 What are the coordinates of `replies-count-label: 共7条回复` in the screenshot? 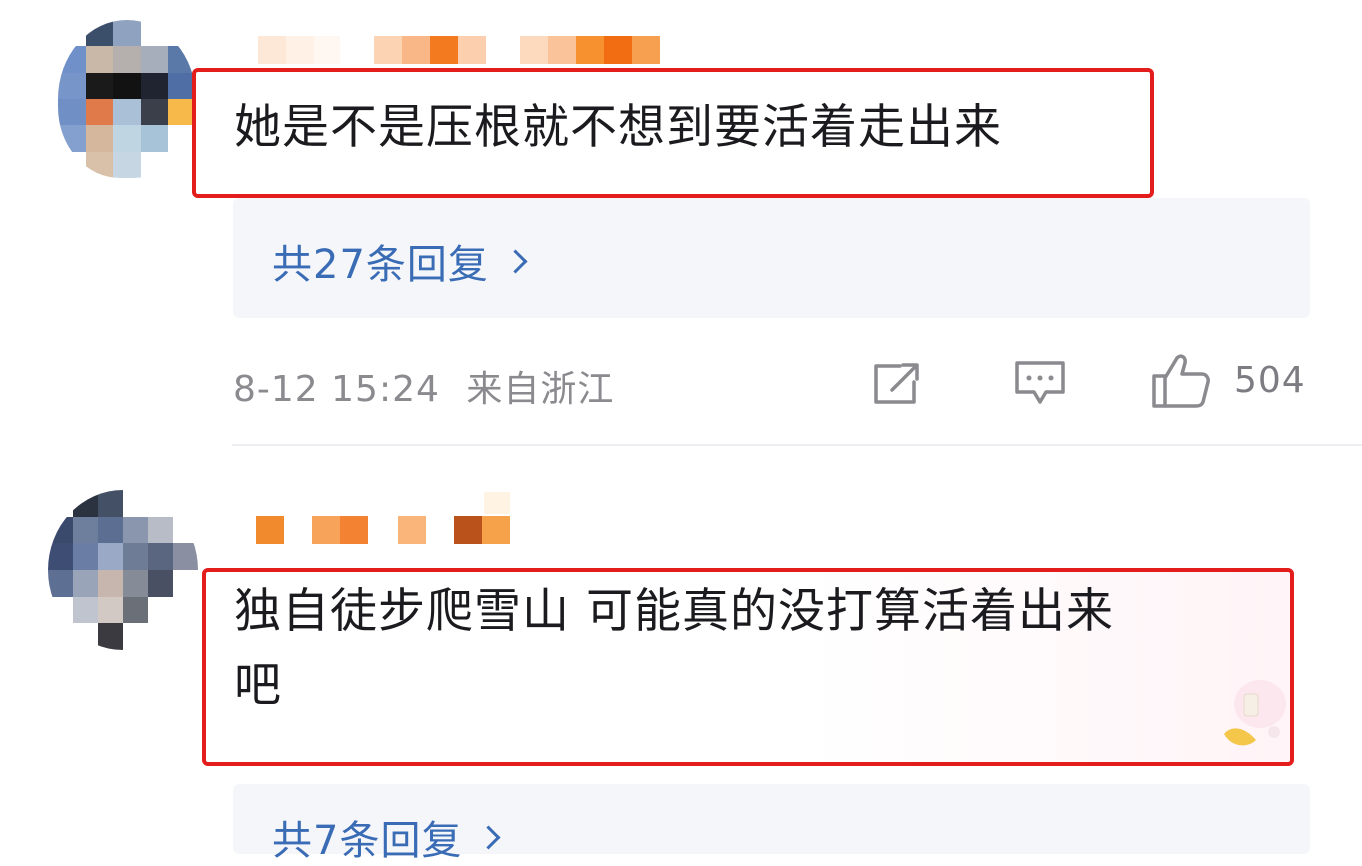 It's located at (367, 841).